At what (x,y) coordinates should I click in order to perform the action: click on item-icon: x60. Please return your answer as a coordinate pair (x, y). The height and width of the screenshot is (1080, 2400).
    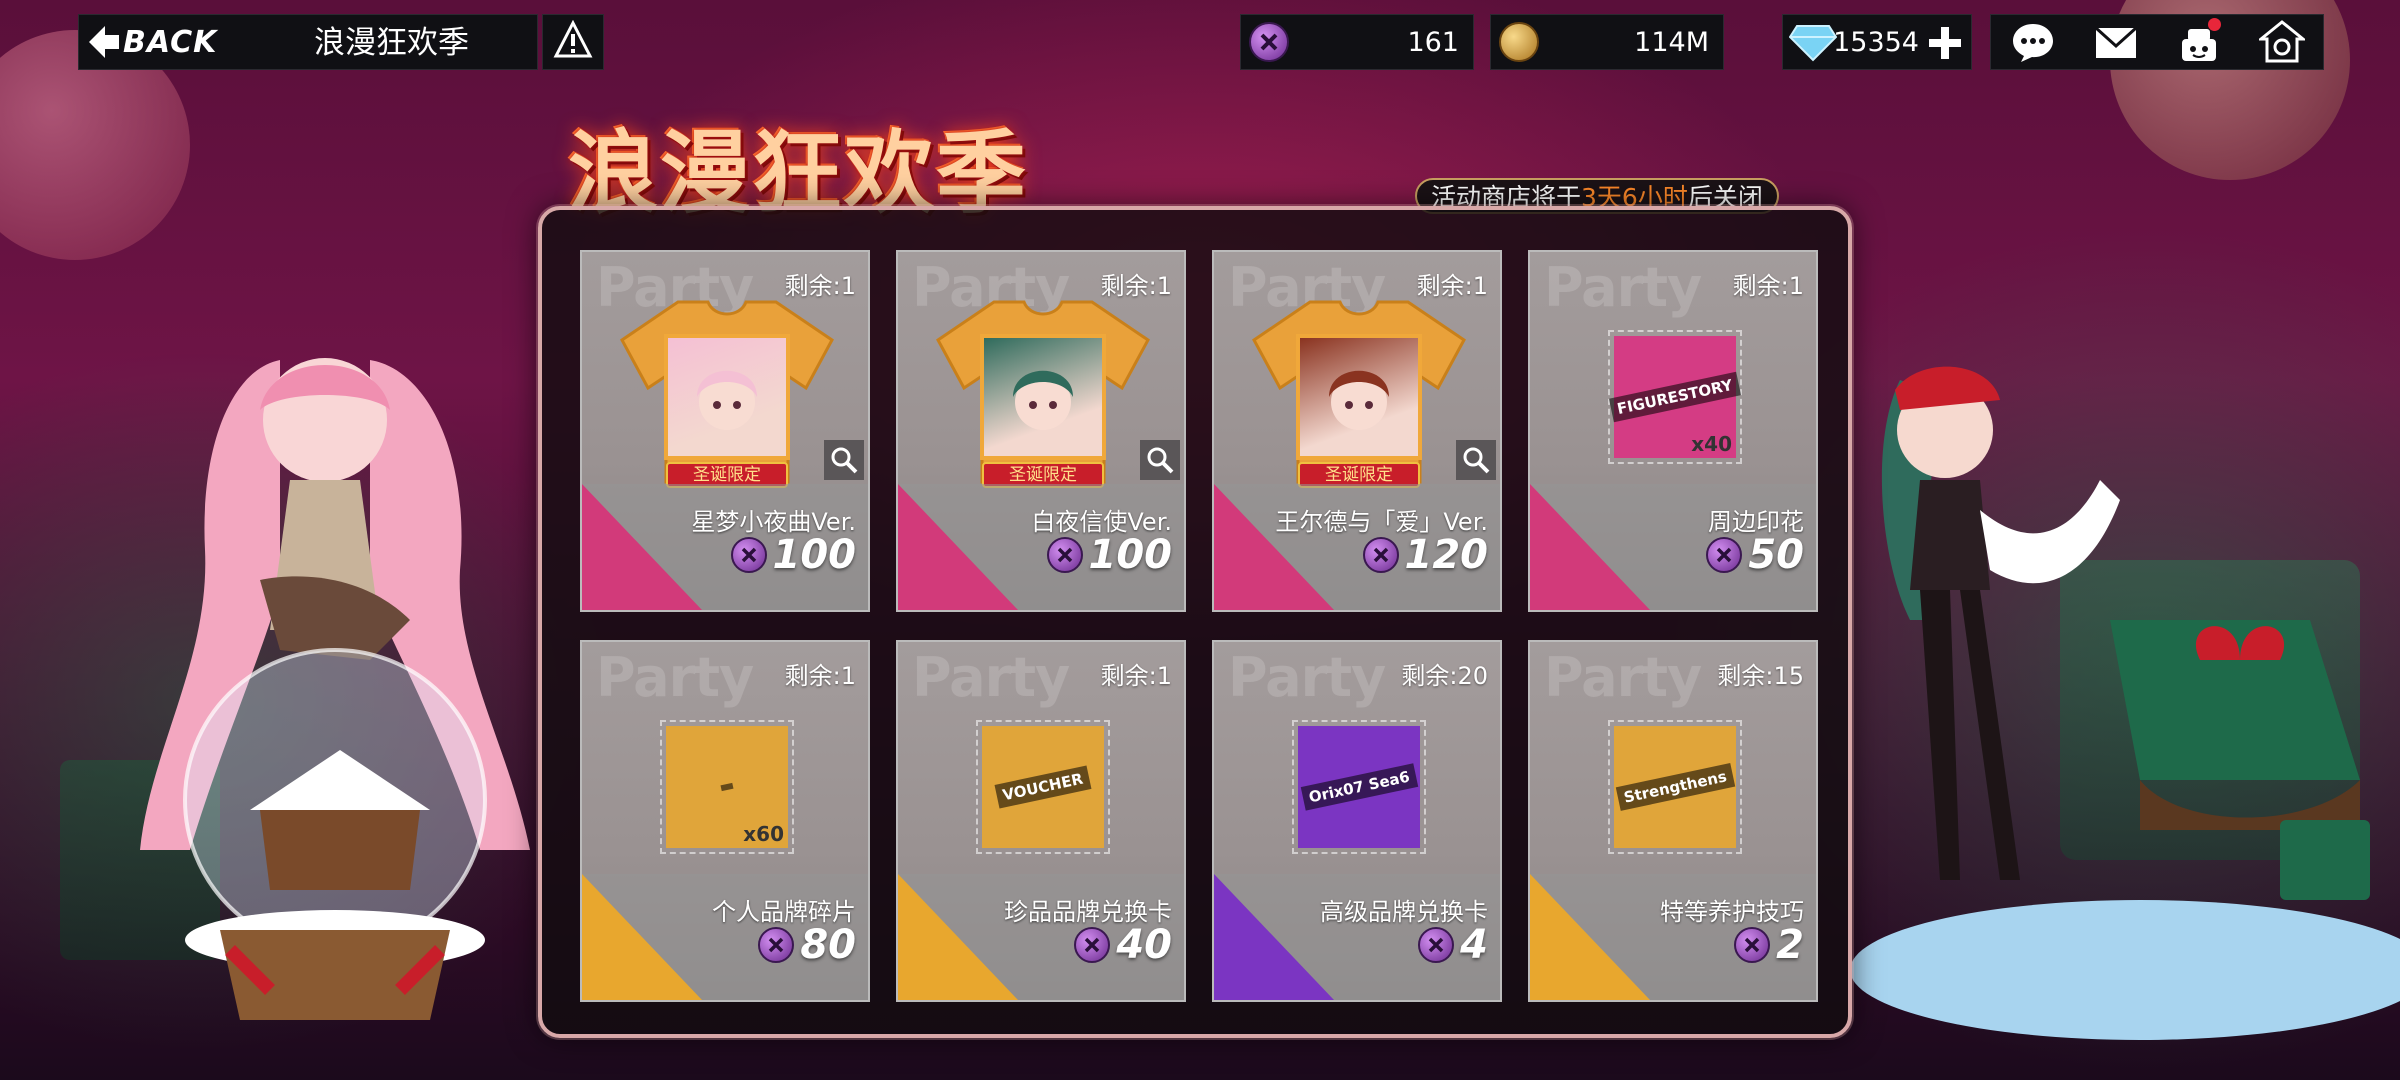
    Looking at the image, I should click on (727, 787).